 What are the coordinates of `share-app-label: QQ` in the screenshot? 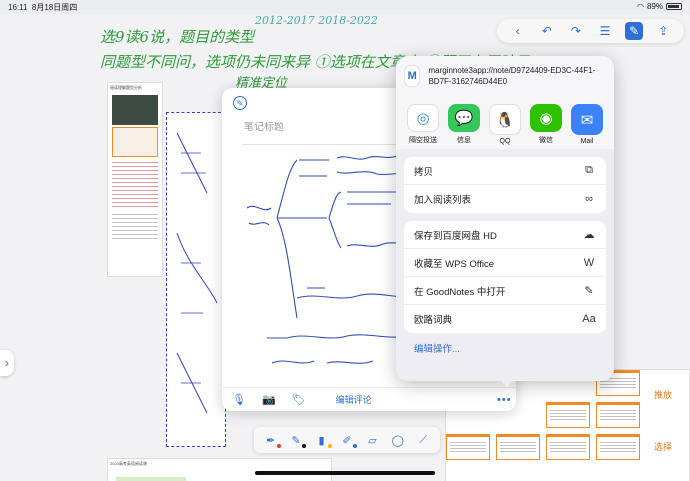 It's located at (505, 141).